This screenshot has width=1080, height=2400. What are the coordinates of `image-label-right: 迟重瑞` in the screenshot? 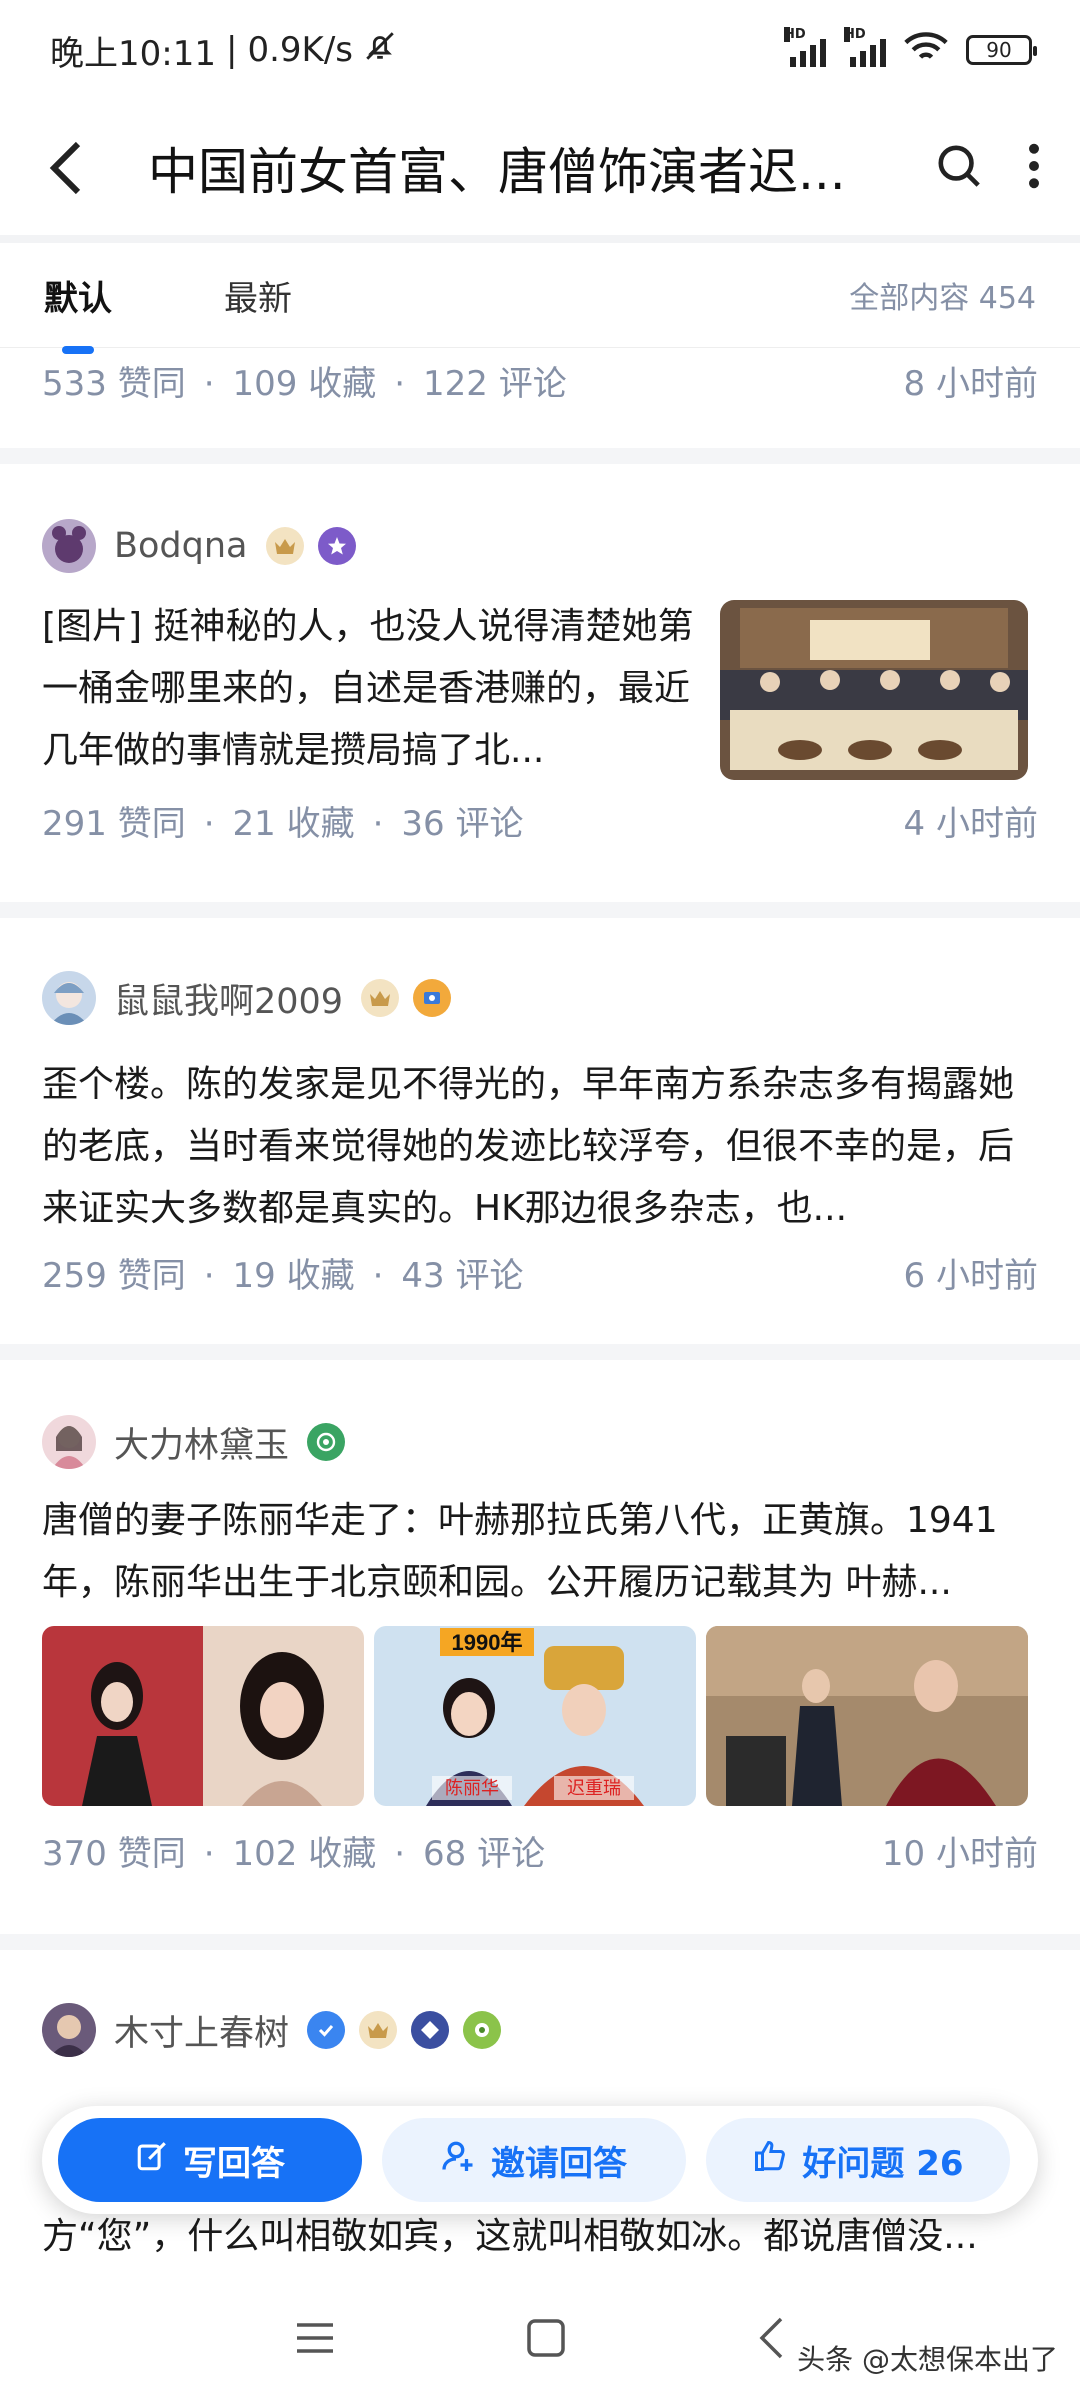 It's located at (594, 1788).